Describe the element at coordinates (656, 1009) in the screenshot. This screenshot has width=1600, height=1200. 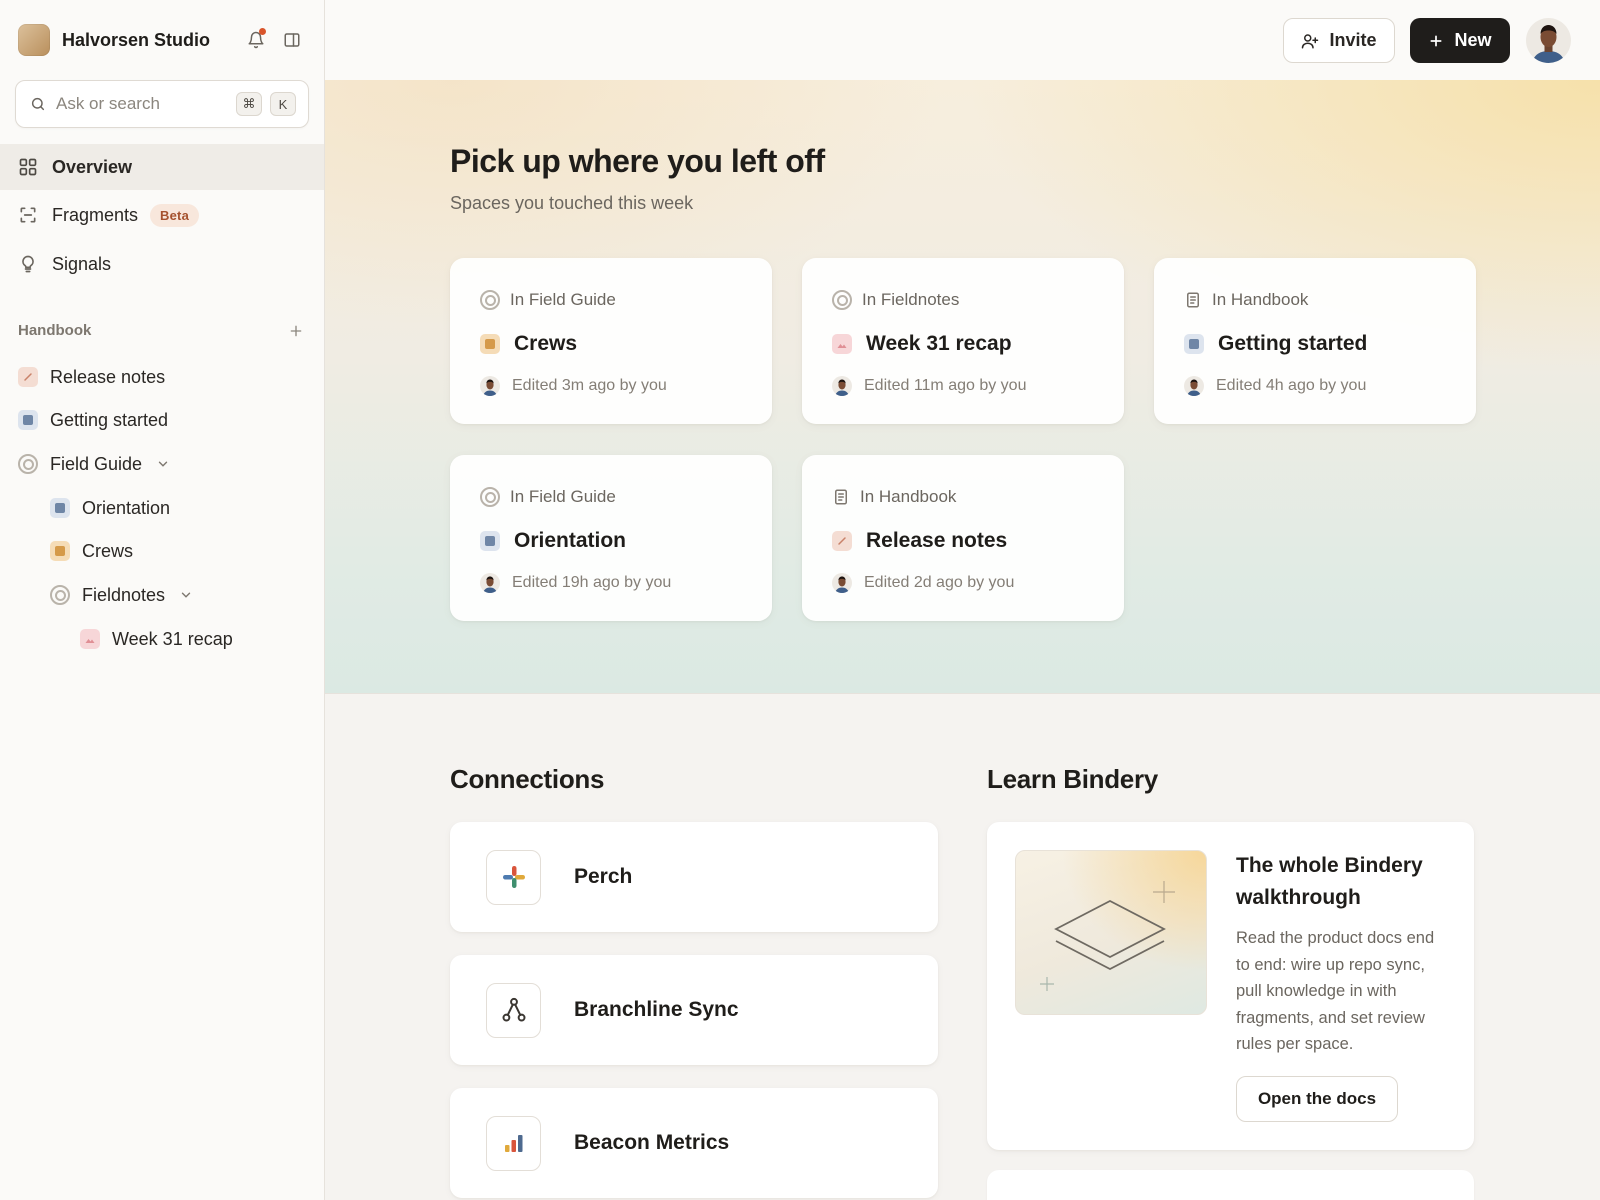
I see `connection-name: Branchline Sync` at that location.